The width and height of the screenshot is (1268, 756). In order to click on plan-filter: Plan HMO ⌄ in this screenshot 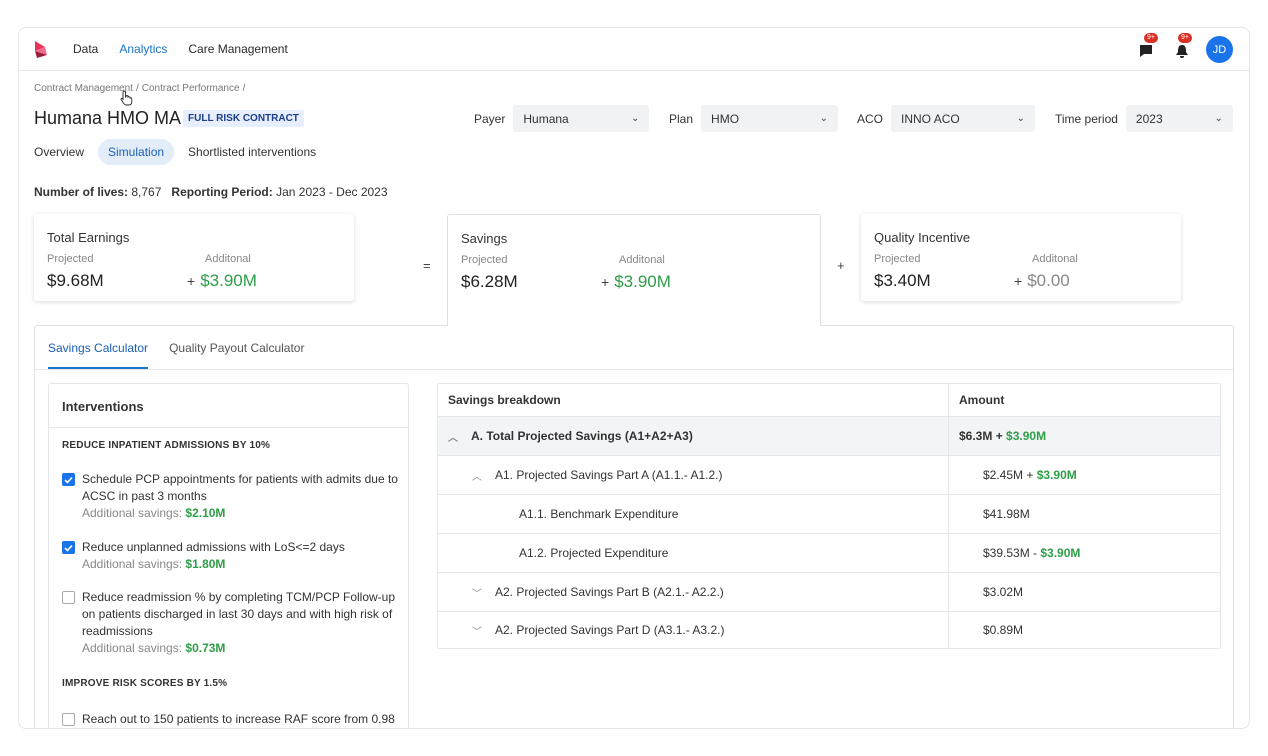, I will do `click(754, 118)`.